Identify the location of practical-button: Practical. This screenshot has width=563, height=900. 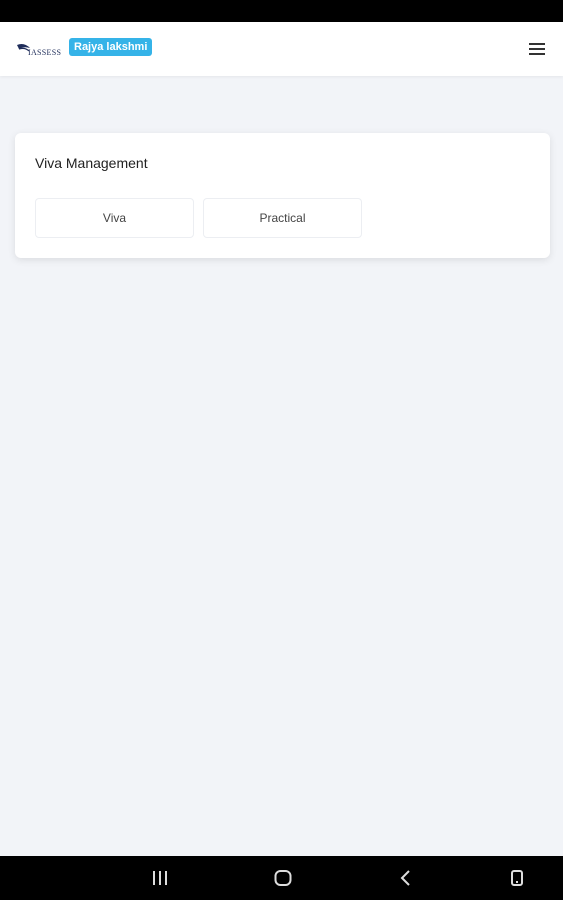
(282, 218).